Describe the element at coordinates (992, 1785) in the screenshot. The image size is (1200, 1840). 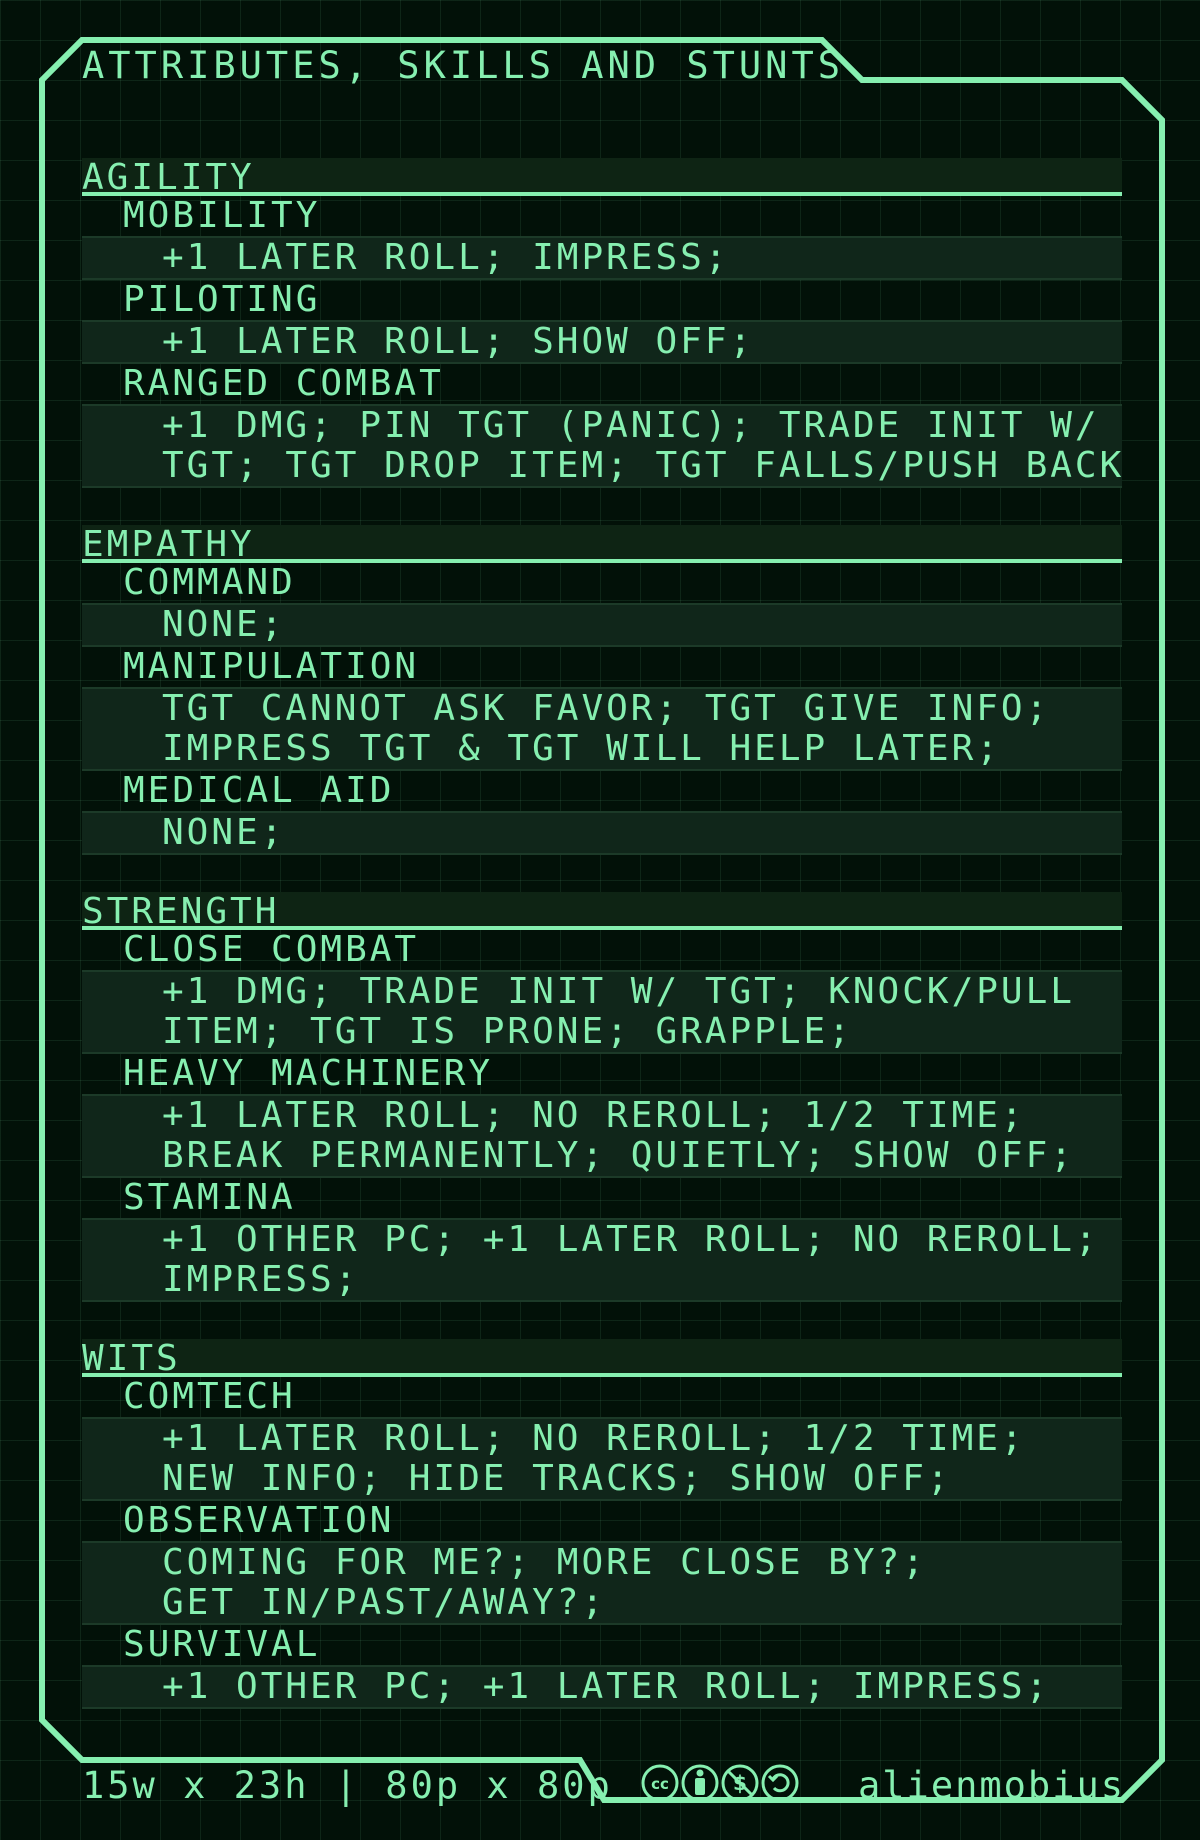
I see `author-credit: alienmobius` at that location.